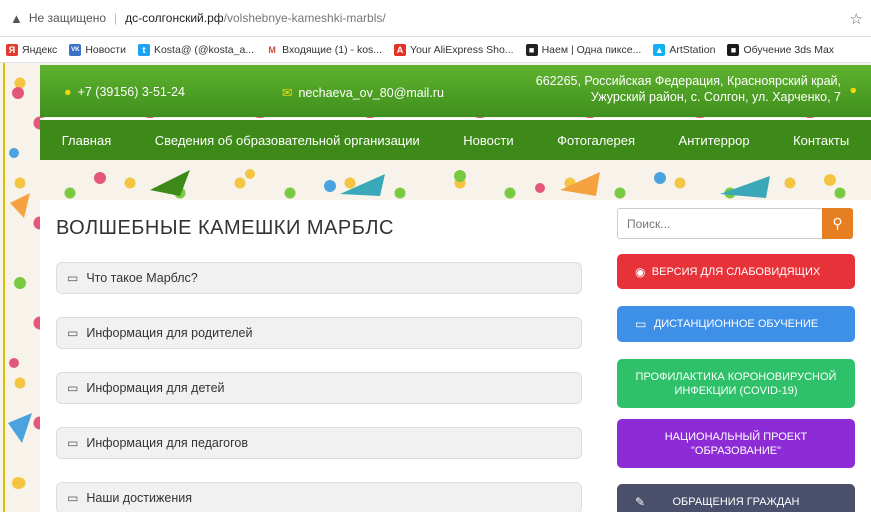 The height and width of the screenshot is (512, 871). What do you see at coordinates (319, 443) in the screenshot?
I see `accordion-teachers: ▭ Информация для педагогов` at bounding box center [319, 443].